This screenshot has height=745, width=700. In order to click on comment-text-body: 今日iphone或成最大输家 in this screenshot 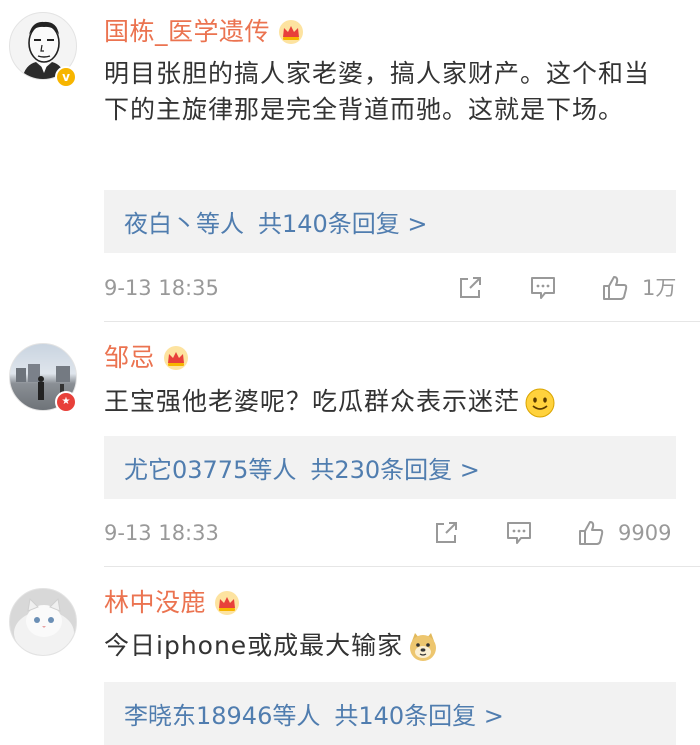, I will do `click(254, 645)`.